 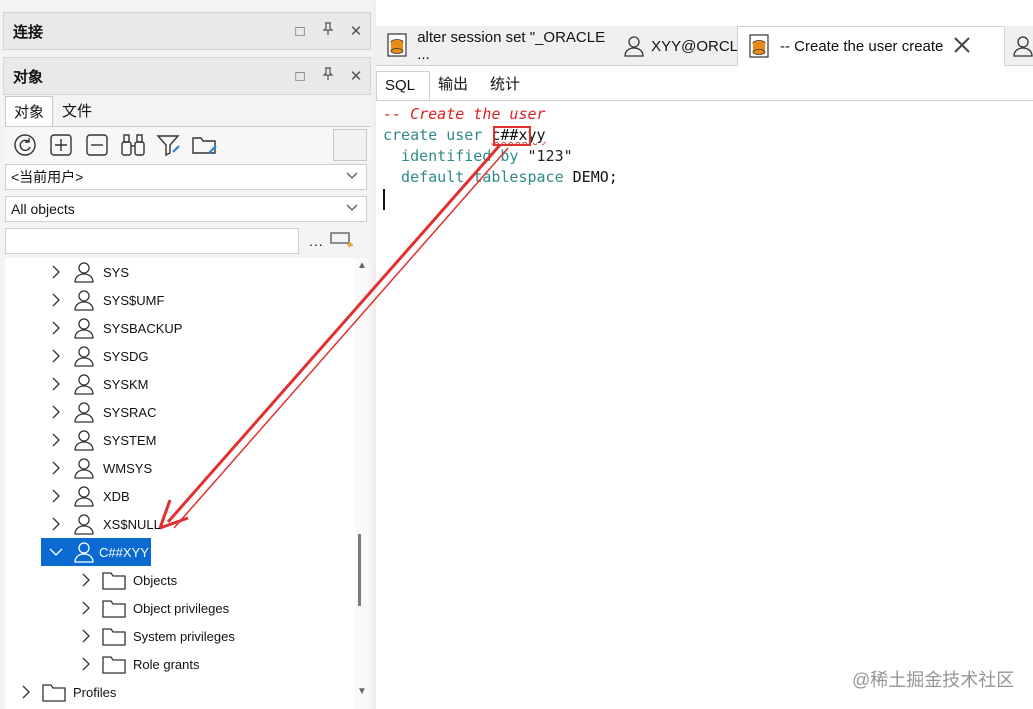 What do you see at coordinates (134, 300) in the screenshot?
I see `tree-item-label: SYS$UMF` at bounding box center [134, 300].